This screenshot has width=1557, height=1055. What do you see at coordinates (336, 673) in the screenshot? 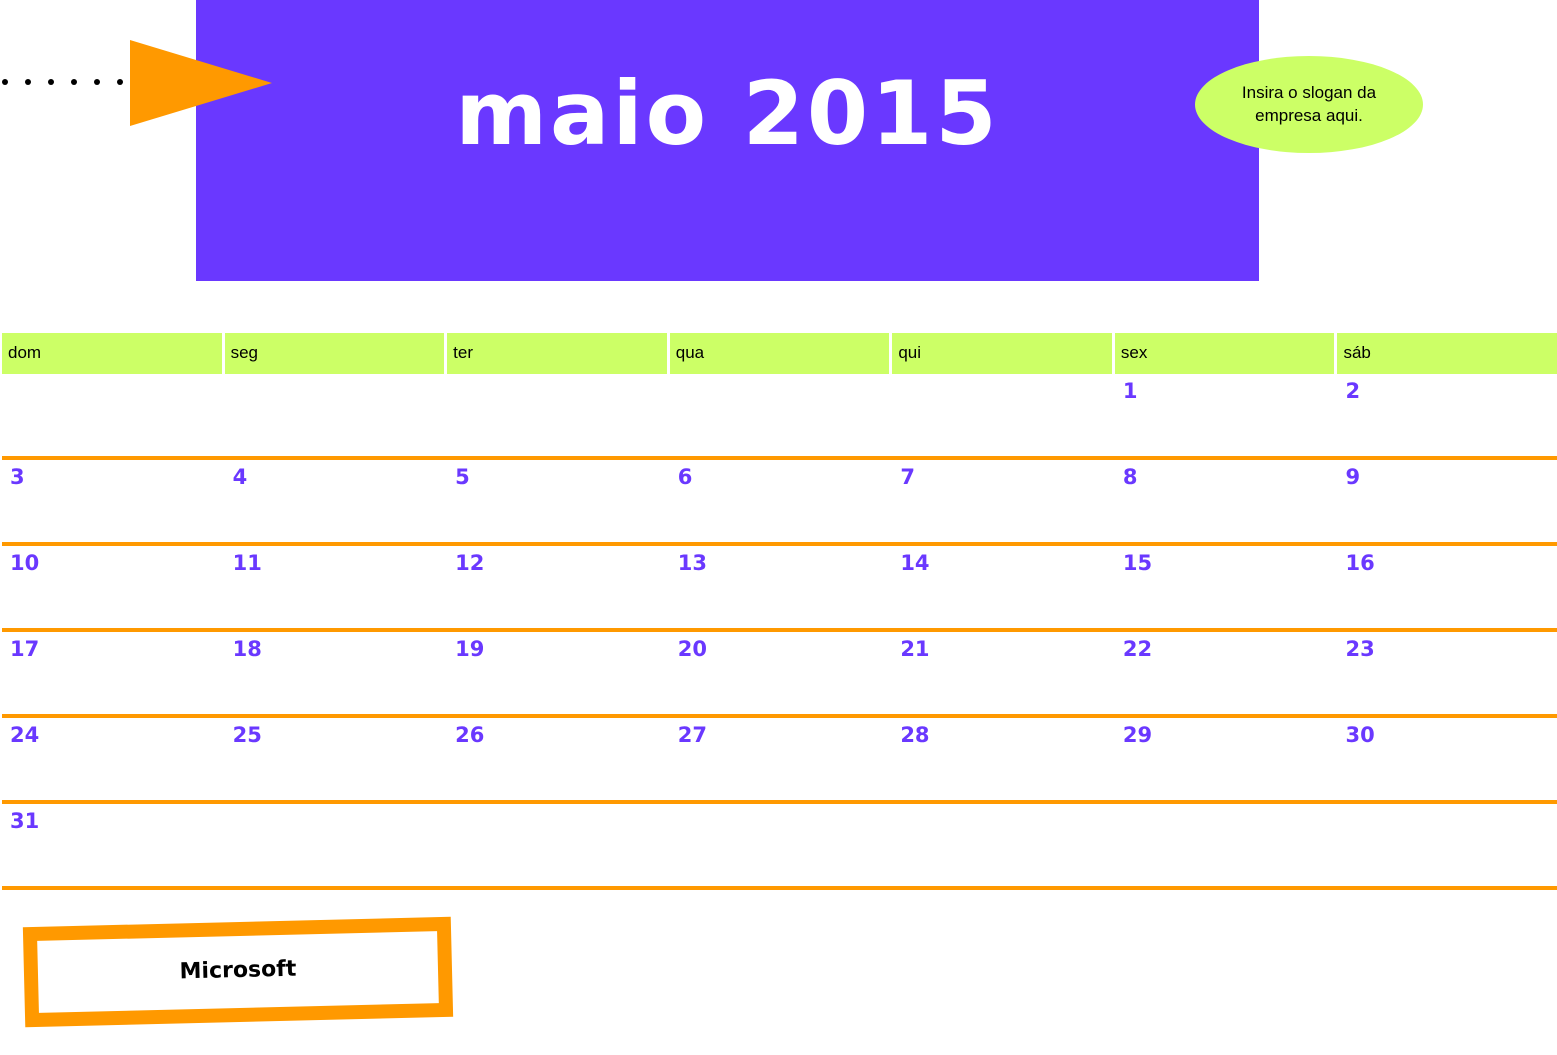
I see `day-cell: 18` at bounding box center [336, 673].